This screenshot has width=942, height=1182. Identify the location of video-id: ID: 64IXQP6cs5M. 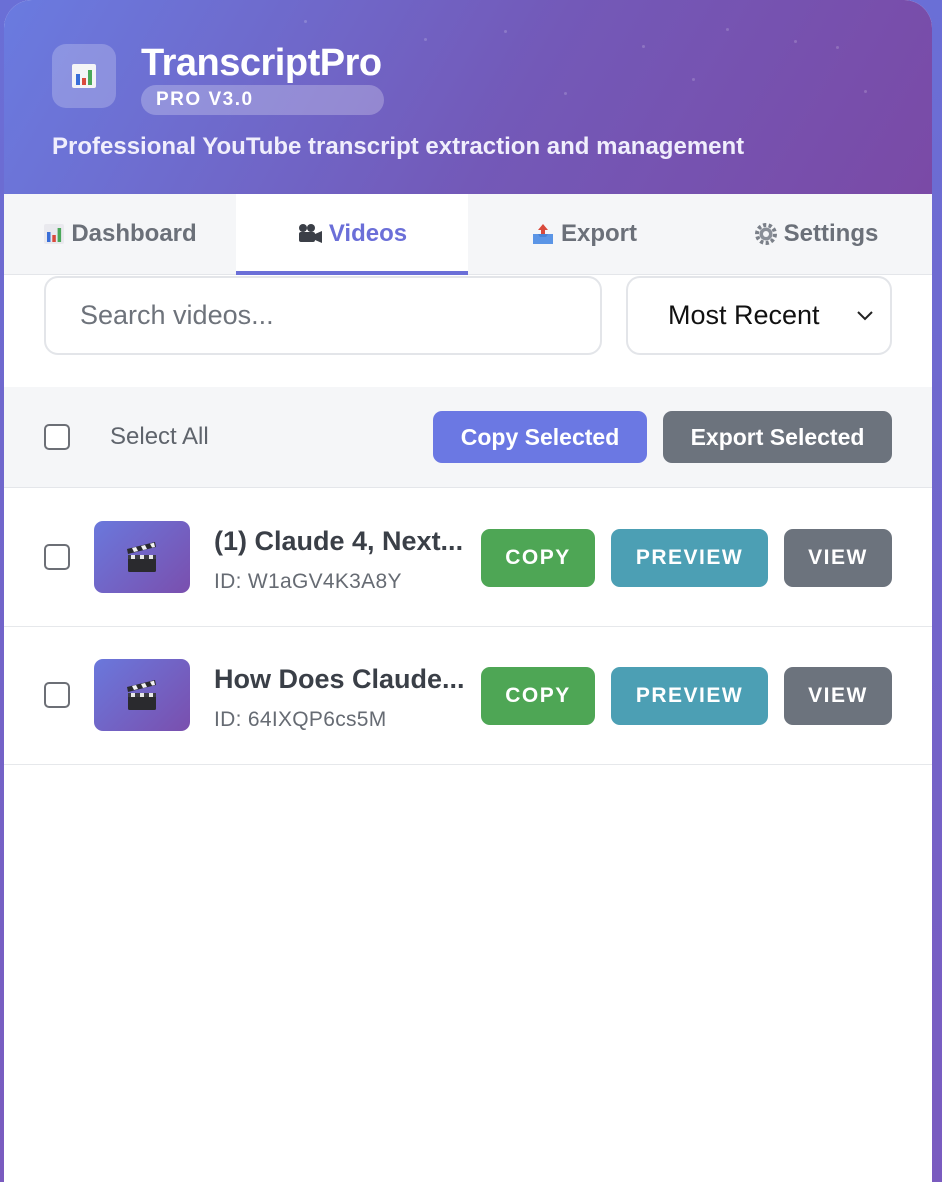
(300, 719).